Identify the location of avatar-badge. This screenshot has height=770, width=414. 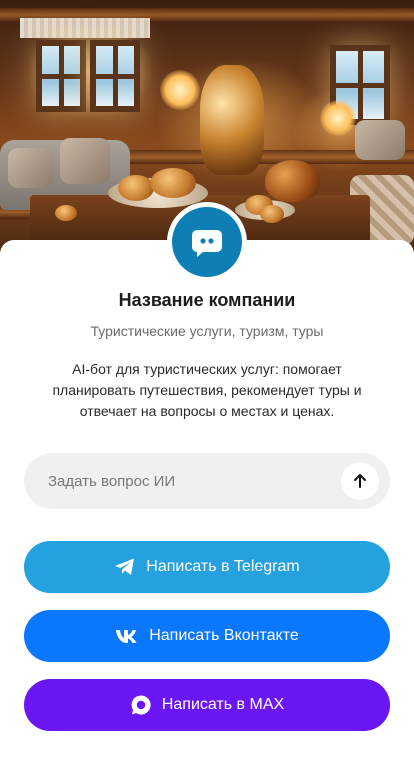
(207, 242).